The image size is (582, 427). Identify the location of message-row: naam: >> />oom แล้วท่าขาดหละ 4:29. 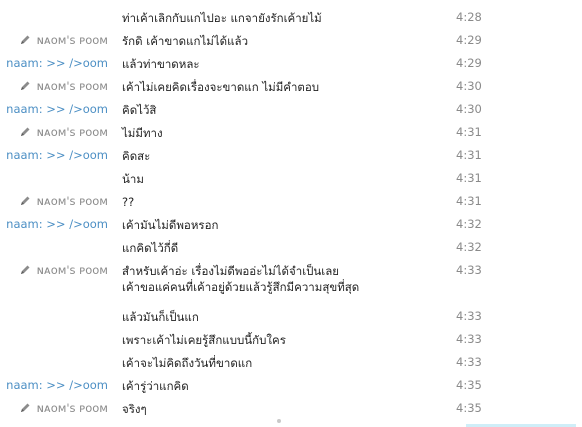
(291, 62).